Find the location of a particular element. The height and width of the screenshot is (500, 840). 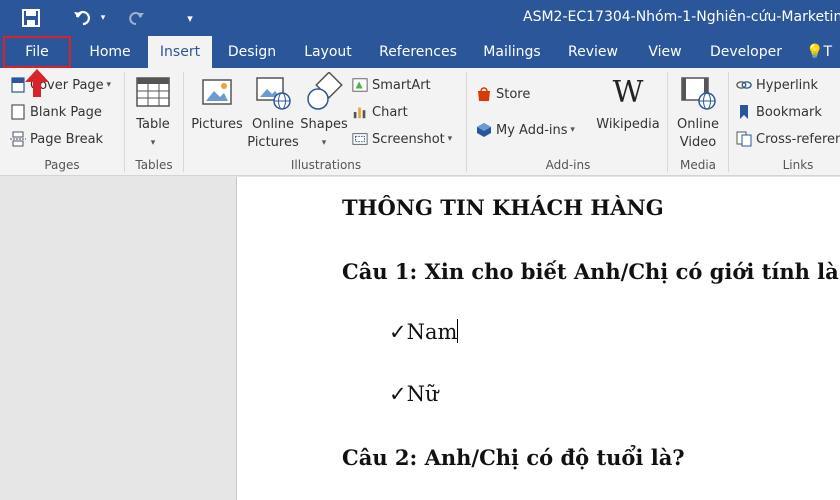

group-label-tables: Tables is located at coordinates (154, 165).